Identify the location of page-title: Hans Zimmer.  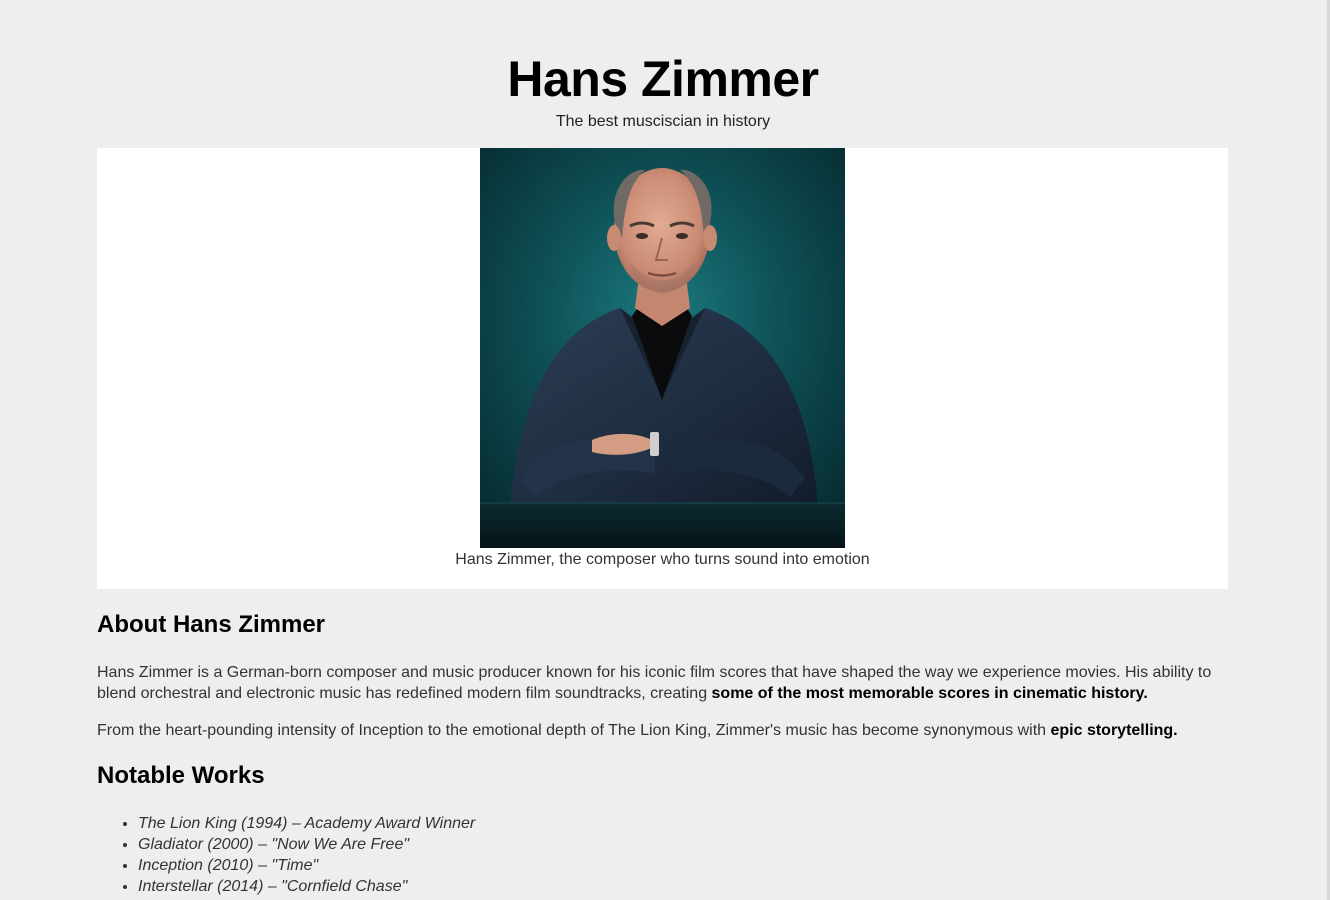
(663, 79).